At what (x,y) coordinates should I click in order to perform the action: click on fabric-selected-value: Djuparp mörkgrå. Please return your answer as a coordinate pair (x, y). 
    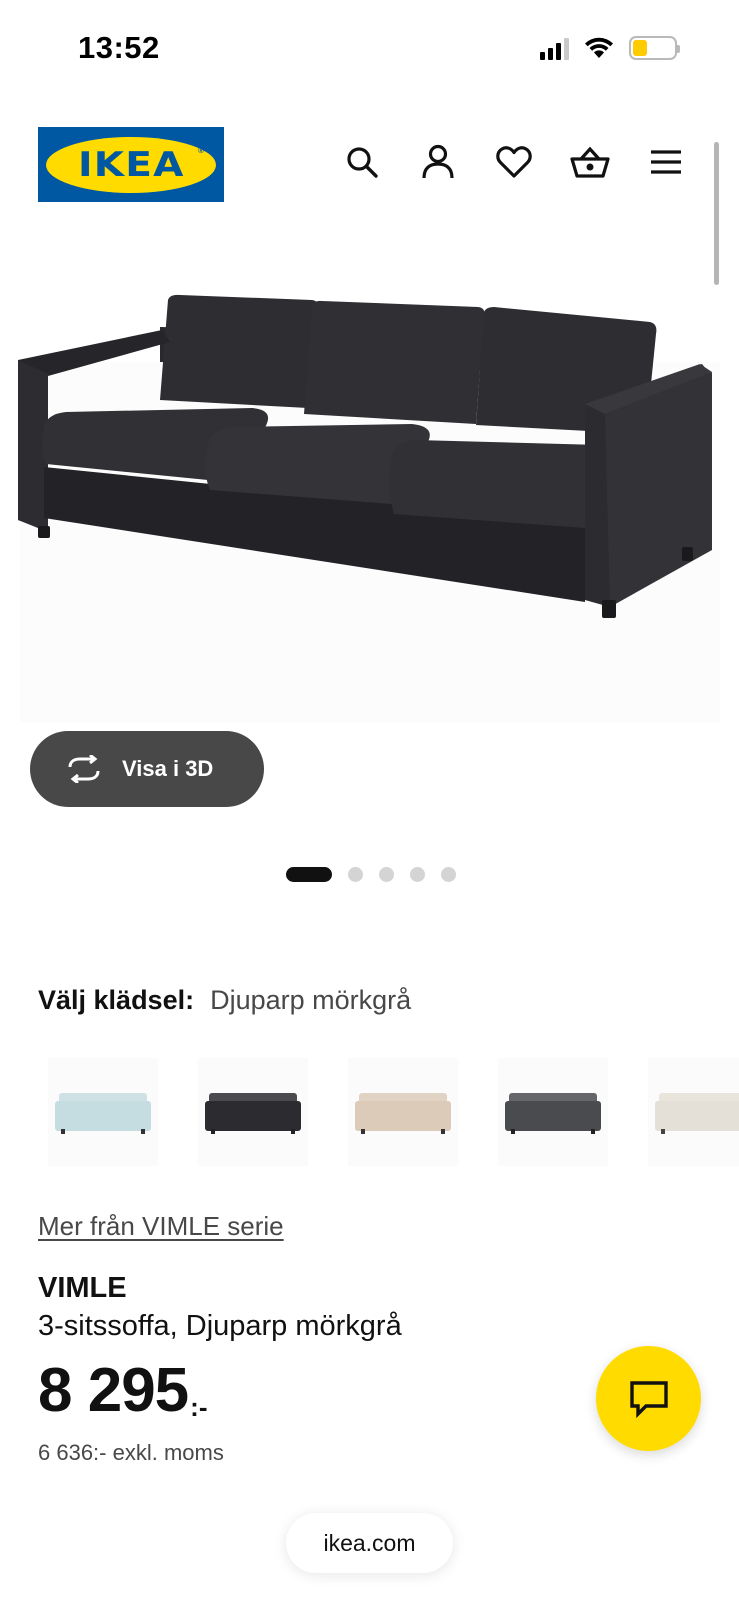
    Looking at the image, I should click on (311, 1000).